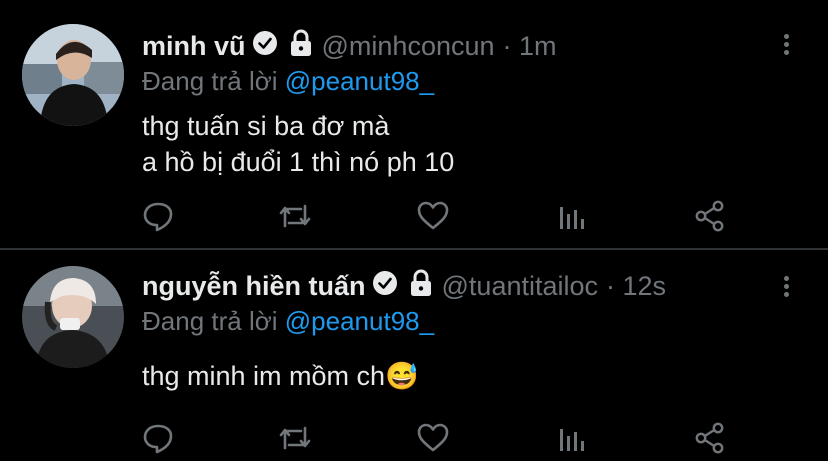 This screenshot has height=461, width=828. I want to click on tweet-text: thg minh im mồm ch😅, so click(280, 376).